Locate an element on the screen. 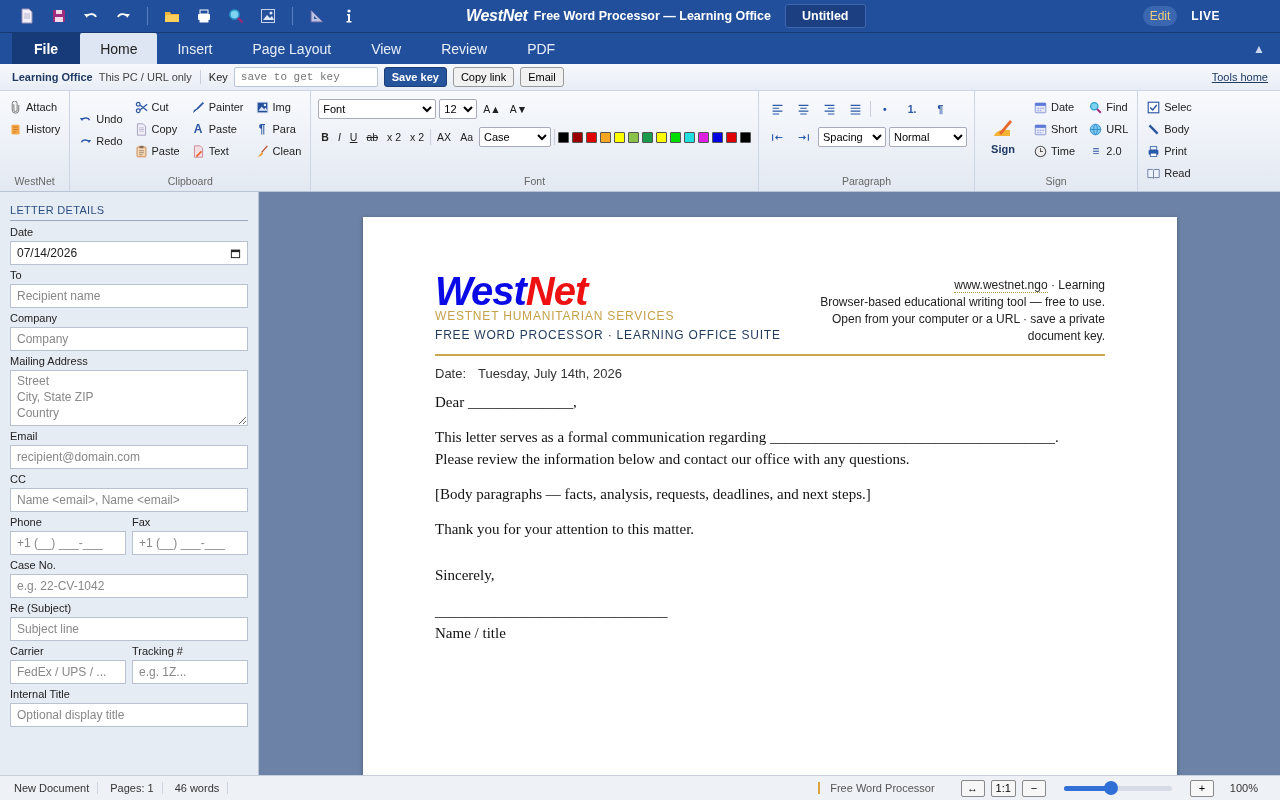 The height and width of the screenshot is (800, 1280). case-select: Case is located at coordinates (514, 137).